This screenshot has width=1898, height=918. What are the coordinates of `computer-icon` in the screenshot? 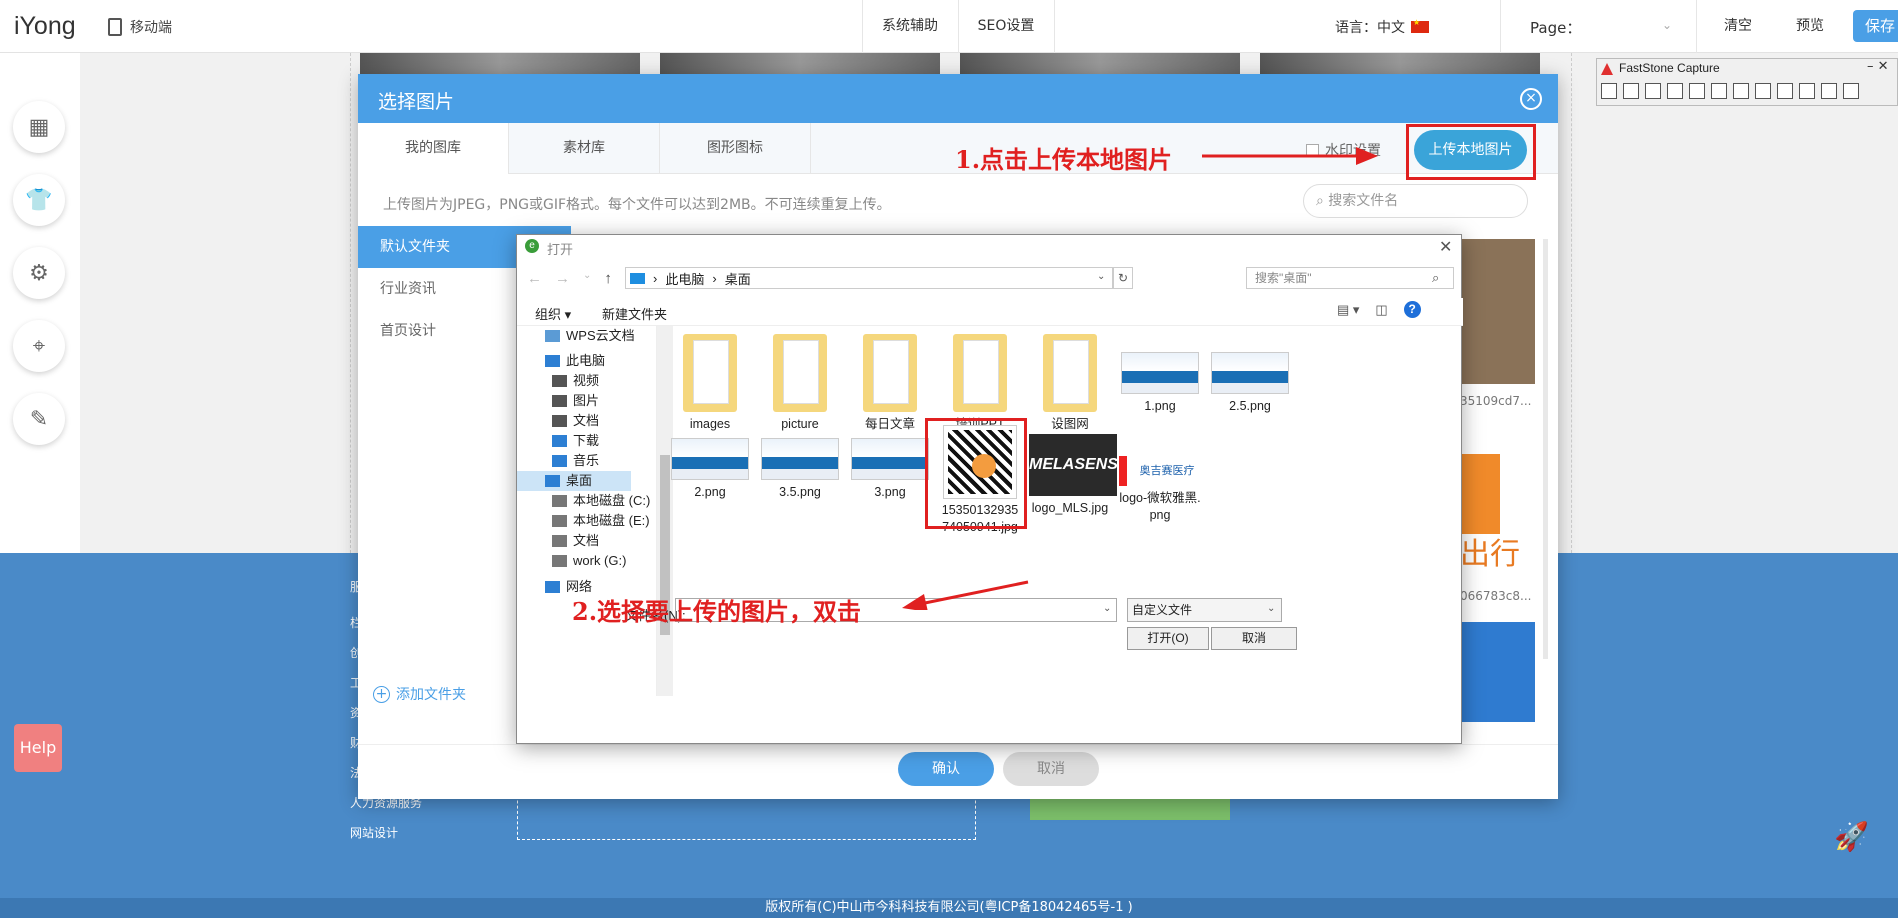 It's located at (637, 278).